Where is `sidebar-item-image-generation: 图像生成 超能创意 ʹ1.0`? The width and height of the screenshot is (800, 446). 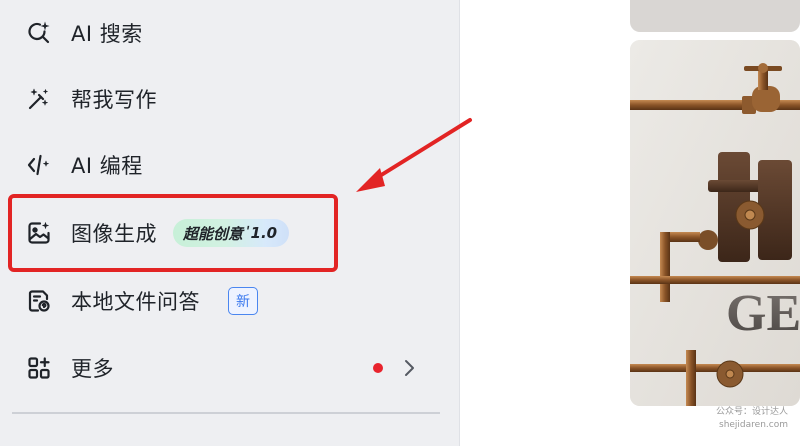 sidebar-item-image-generation: 图像生成 超能创意 ʹ1.0 is located at coordinates (220, 233).